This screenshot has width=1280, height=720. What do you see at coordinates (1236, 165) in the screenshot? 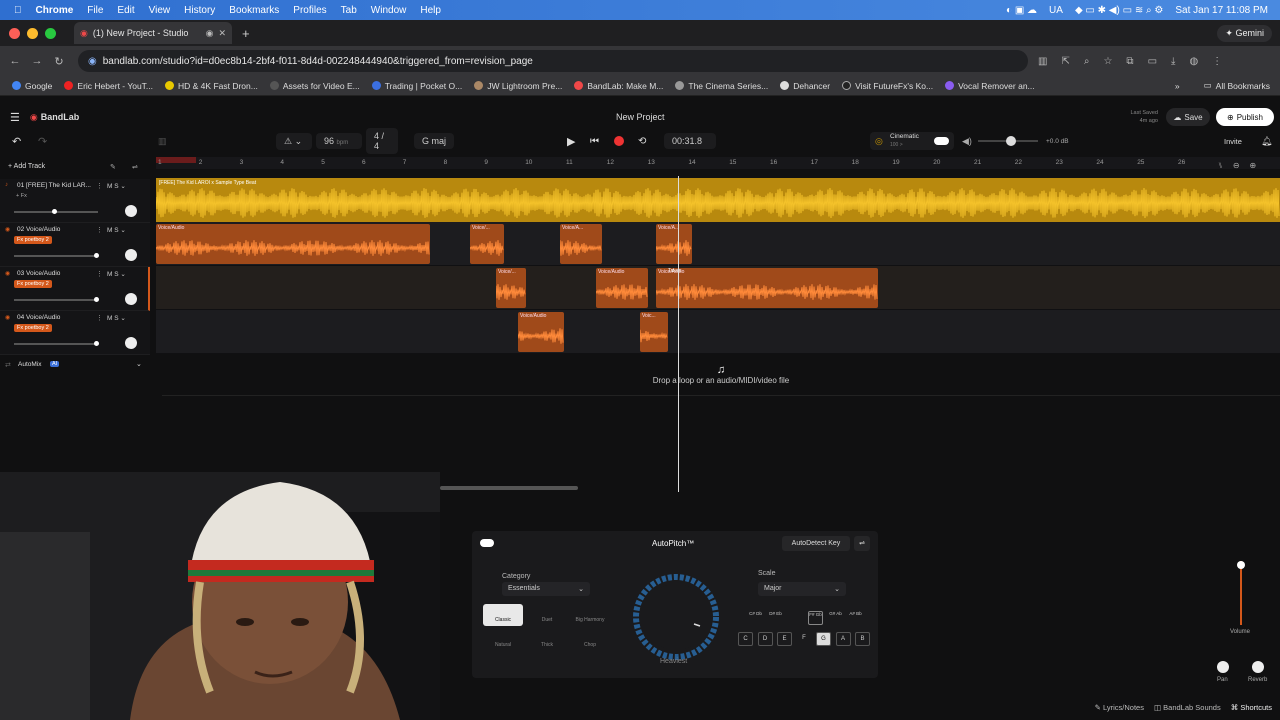
I see `zoom-out-icon: ⊖` at bounding box center [1236, 165].